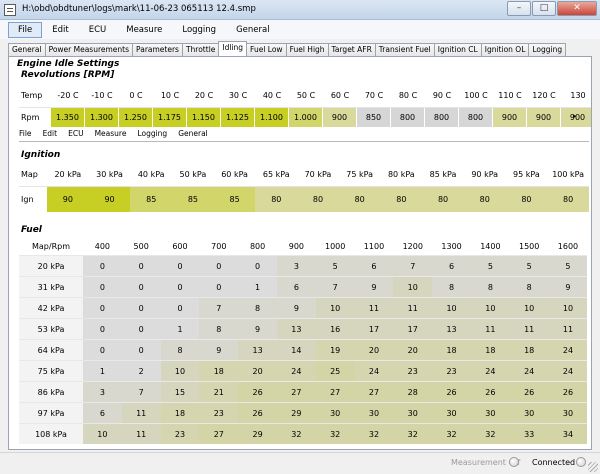 The image size is (600, 474). I want to click on tab-power-measurements: Power Measurements, so click(89, 49).